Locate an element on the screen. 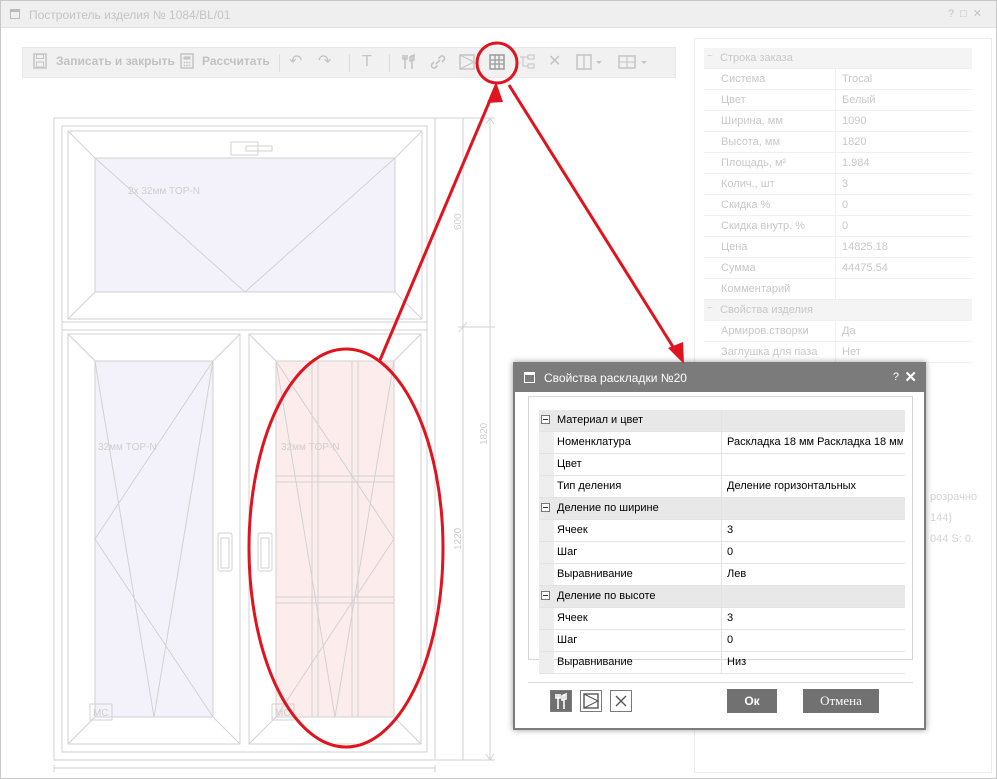 The width and height of the screenshot is (997, 779). property-label: Система is located at coordinates (743, 79).